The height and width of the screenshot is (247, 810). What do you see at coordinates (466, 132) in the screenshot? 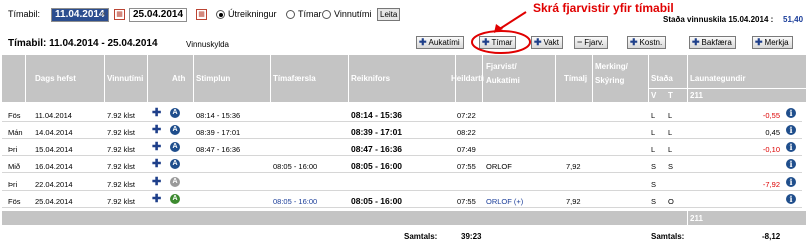
I see `row-heildartimi: 08:22` at bounding box center [466, 132].